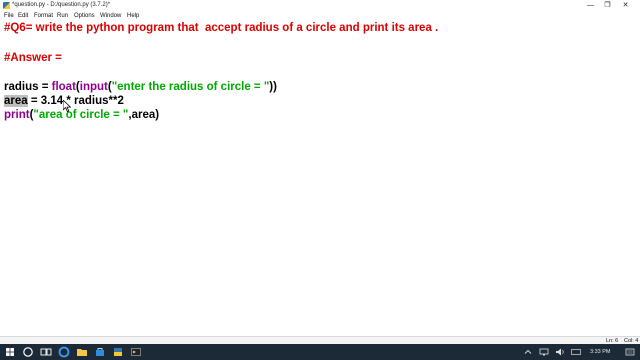  Describe the element at coordinates (133, 16) in the screenshot. I see `menu-help: Help` at that location.